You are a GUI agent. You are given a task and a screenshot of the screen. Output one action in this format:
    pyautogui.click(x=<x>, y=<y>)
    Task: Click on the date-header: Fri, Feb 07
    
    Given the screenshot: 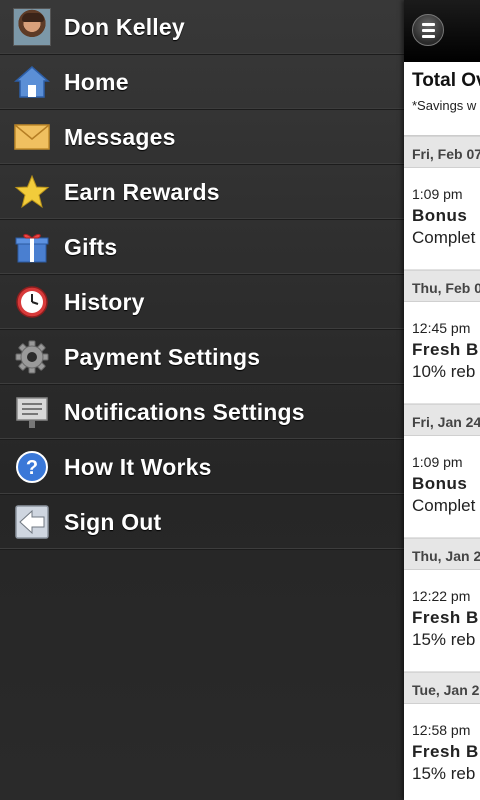 What is the action you would take?
    pyautogui.click(x=442, y=152)
    